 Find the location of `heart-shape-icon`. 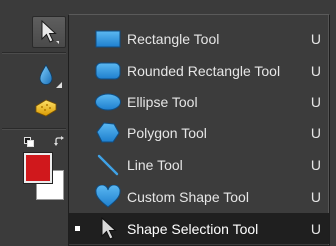

heart-shape-icon is located at coordinates (108, 197).